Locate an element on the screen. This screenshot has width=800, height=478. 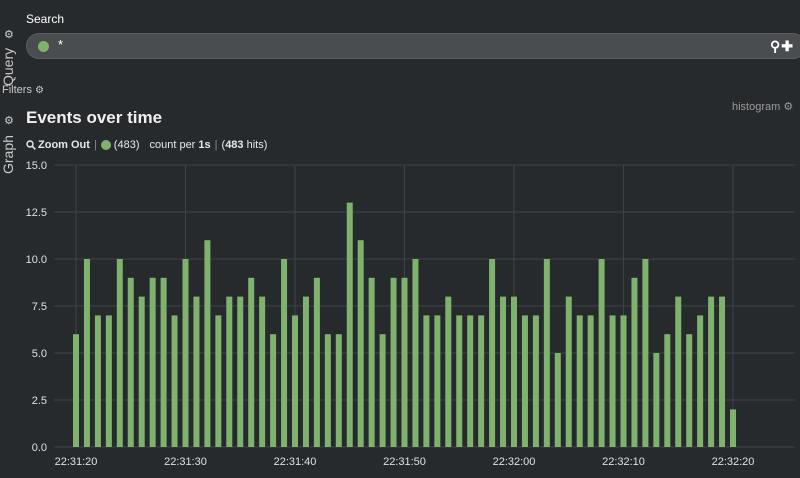
x-tick-label: 22:32:10 is located at coordinates (623, 462).